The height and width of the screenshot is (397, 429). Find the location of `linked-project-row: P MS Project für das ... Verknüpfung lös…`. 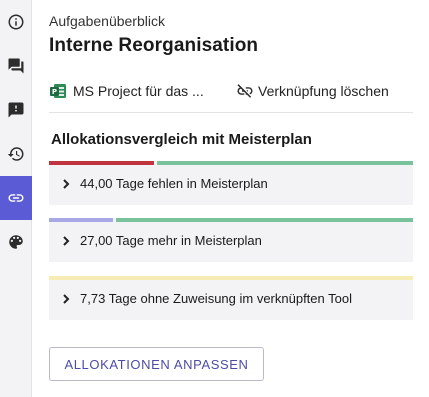

linked-project-row: P MS Project für das ... Verknüpfung lös… is located at coordinates (231, 91).